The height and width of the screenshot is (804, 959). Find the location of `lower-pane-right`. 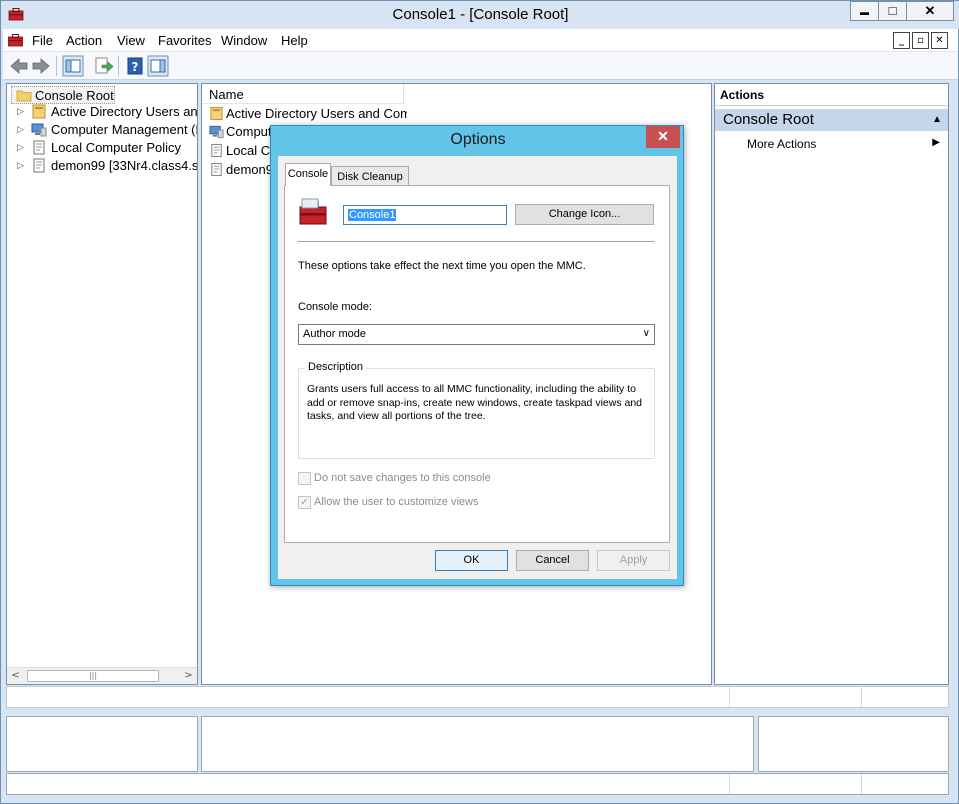

lower-pane-right is located at coordinates (853, 744).